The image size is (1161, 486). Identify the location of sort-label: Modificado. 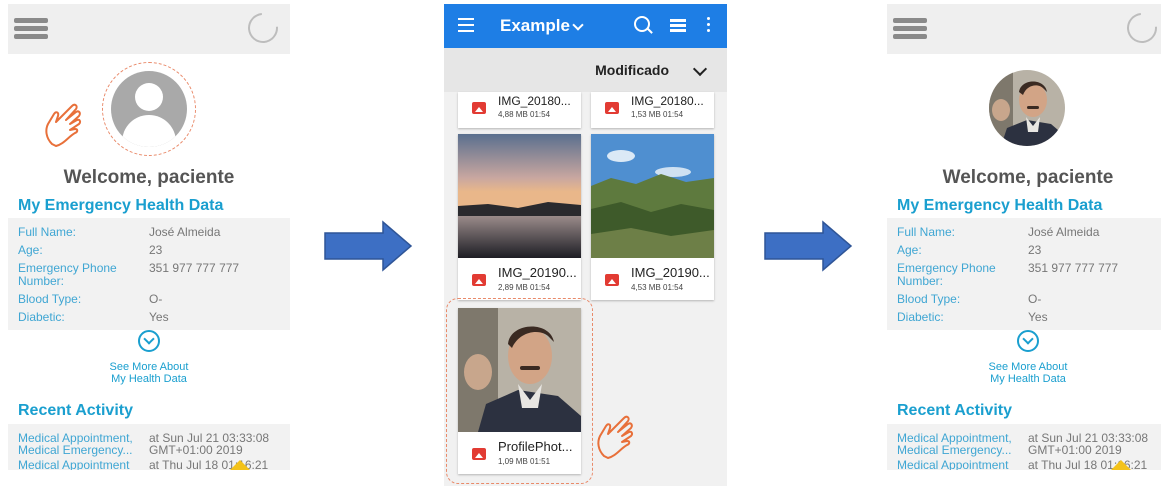
(632, 70).